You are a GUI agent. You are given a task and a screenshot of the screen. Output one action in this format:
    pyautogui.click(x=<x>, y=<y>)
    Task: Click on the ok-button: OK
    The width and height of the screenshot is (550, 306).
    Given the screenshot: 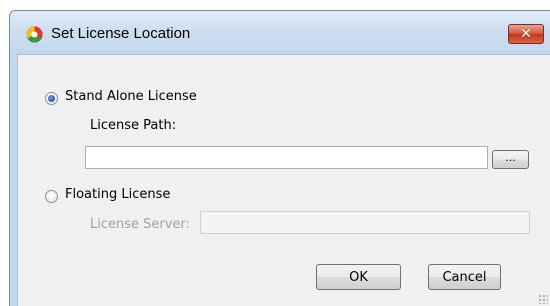 What is the action you would take?
    pyautogui.click(x=358, y=277)
    